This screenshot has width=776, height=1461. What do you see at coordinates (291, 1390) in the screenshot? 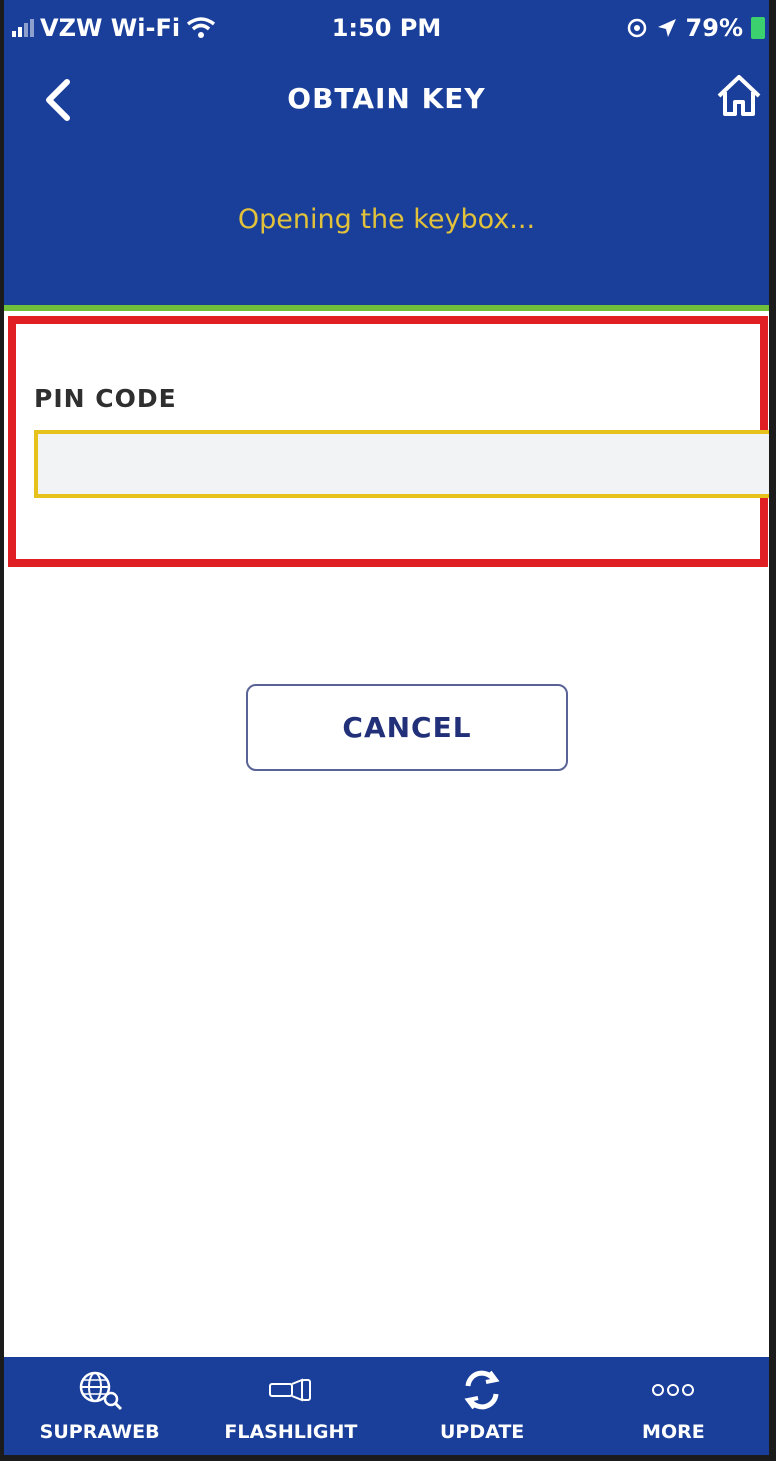
I see `flashlight-icon` at bounding box center [291, 1390].